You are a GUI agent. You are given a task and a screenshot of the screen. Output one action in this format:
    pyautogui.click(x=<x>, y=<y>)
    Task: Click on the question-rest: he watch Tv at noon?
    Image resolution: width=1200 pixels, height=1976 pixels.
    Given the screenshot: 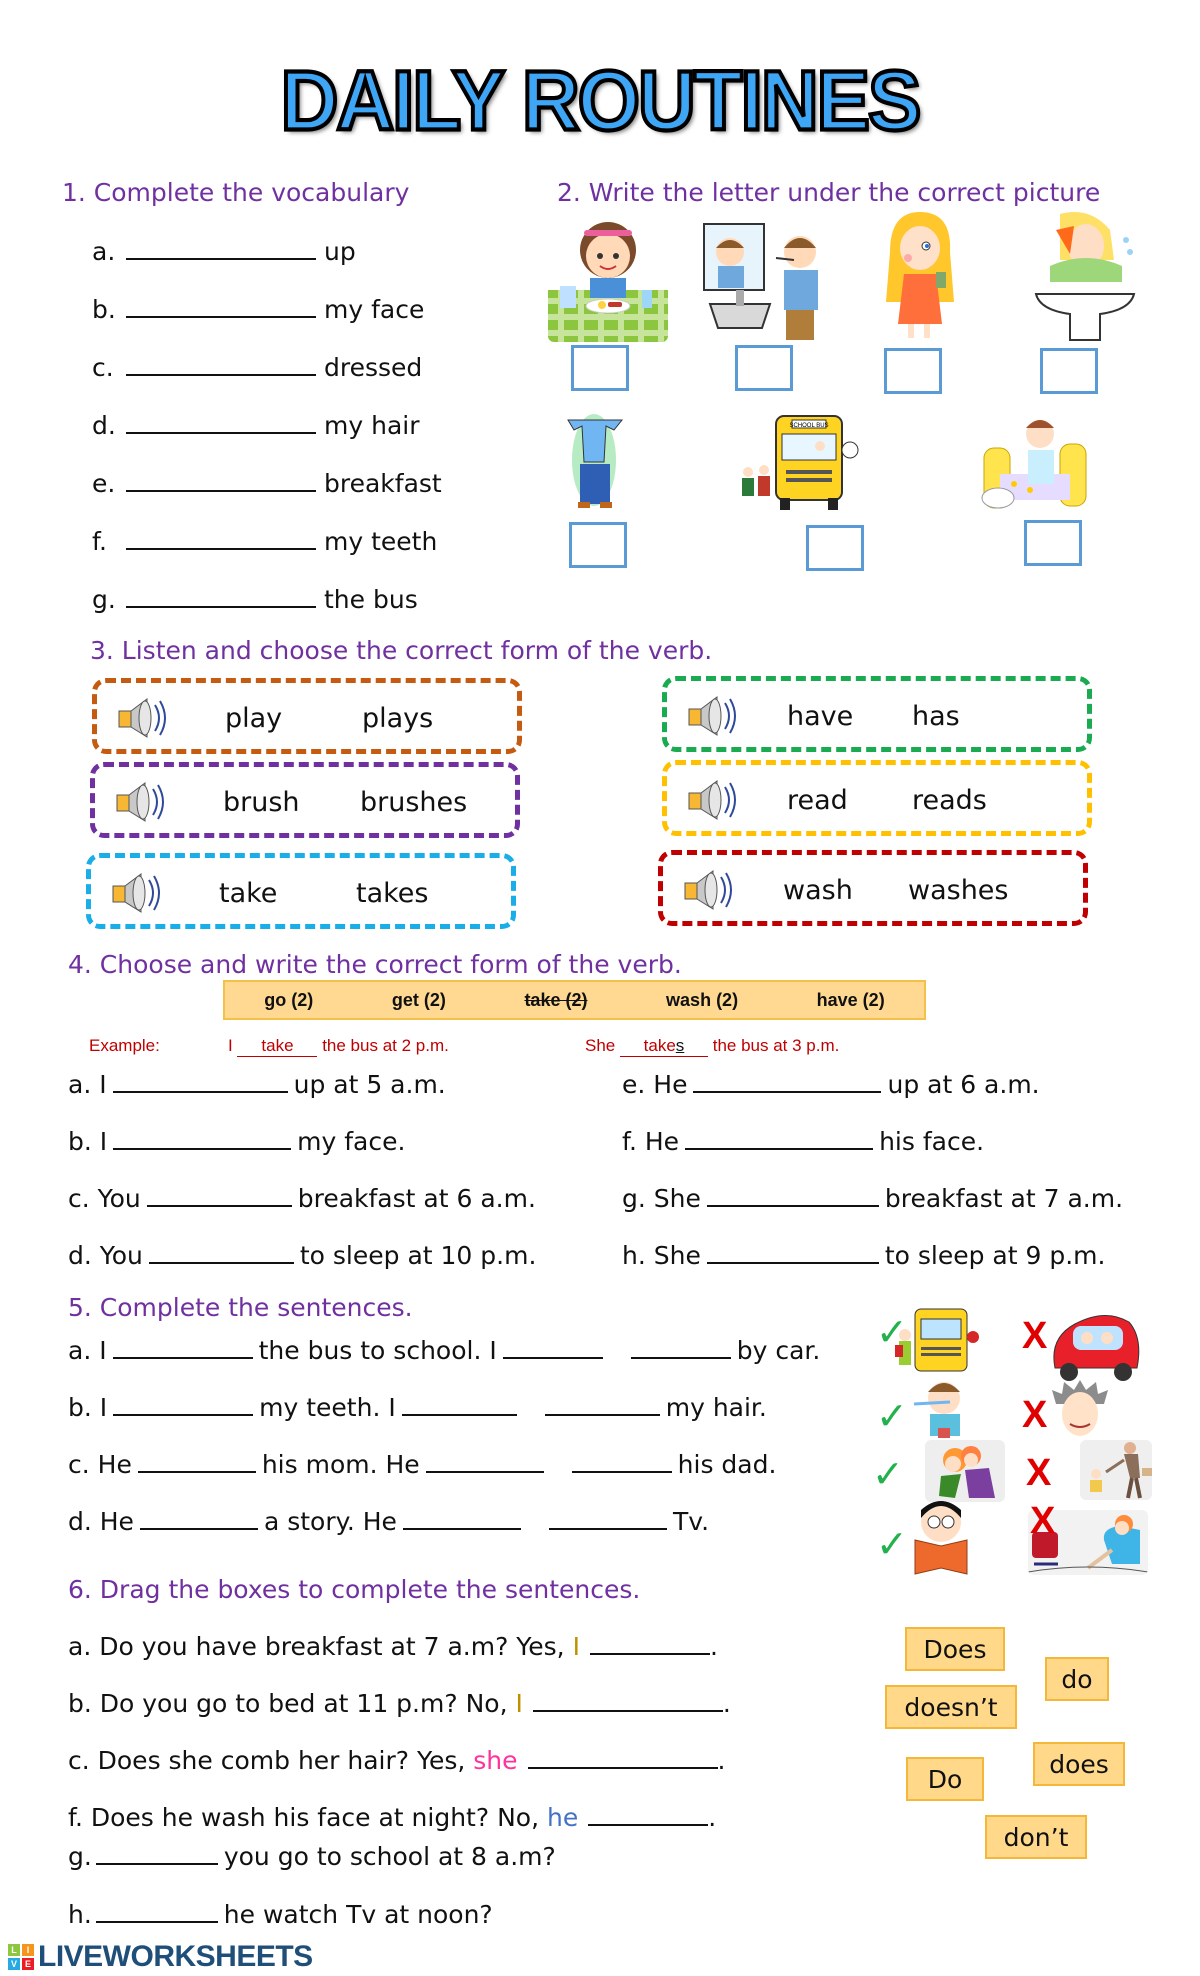 What is the action you would take?
    pyautogui.click(x=358, y=1914)
    